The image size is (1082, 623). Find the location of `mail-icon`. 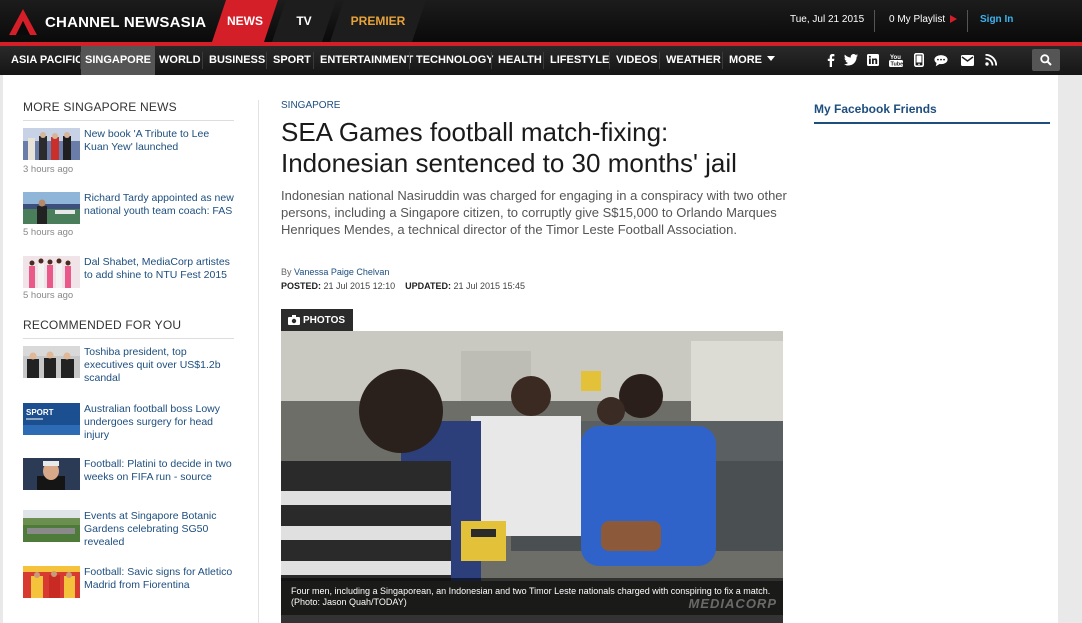

mail-icon is located at coordinates (967, 60).